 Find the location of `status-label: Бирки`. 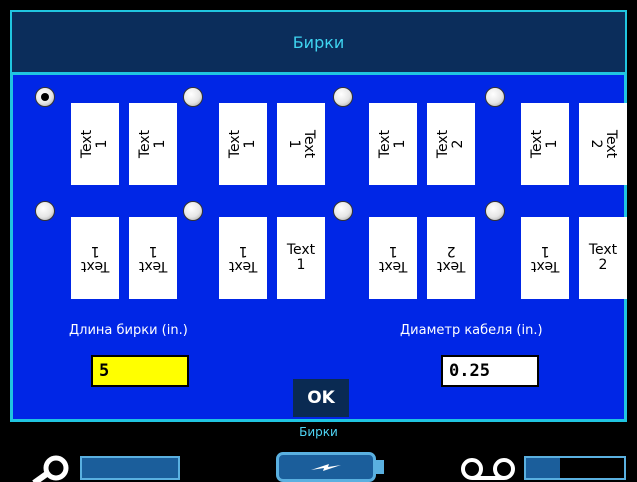

status-label: Бирки is located at coordinates (318, 432).